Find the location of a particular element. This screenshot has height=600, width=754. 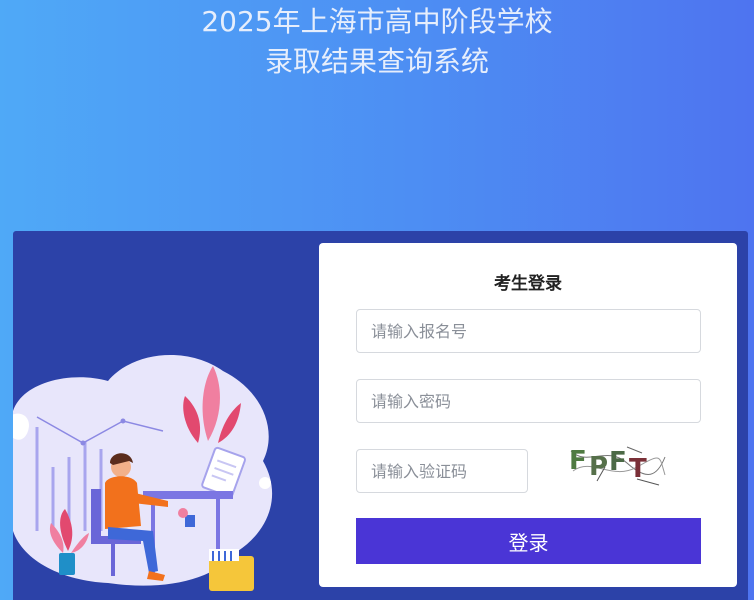

login-title: 考生登录 is located at coordinates (528, 284).